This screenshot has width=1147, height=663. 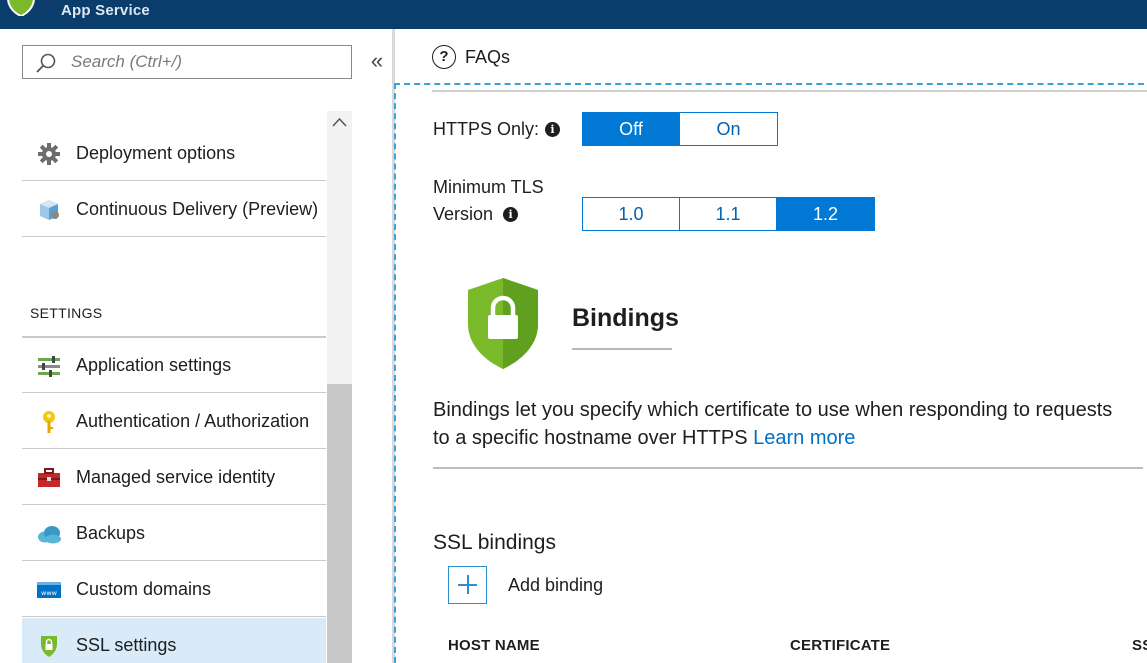 What do you see at coordinates (804, 438) in the screenshot?
I see `learn-more-link: Learn more` at bounding box center [804, 438].